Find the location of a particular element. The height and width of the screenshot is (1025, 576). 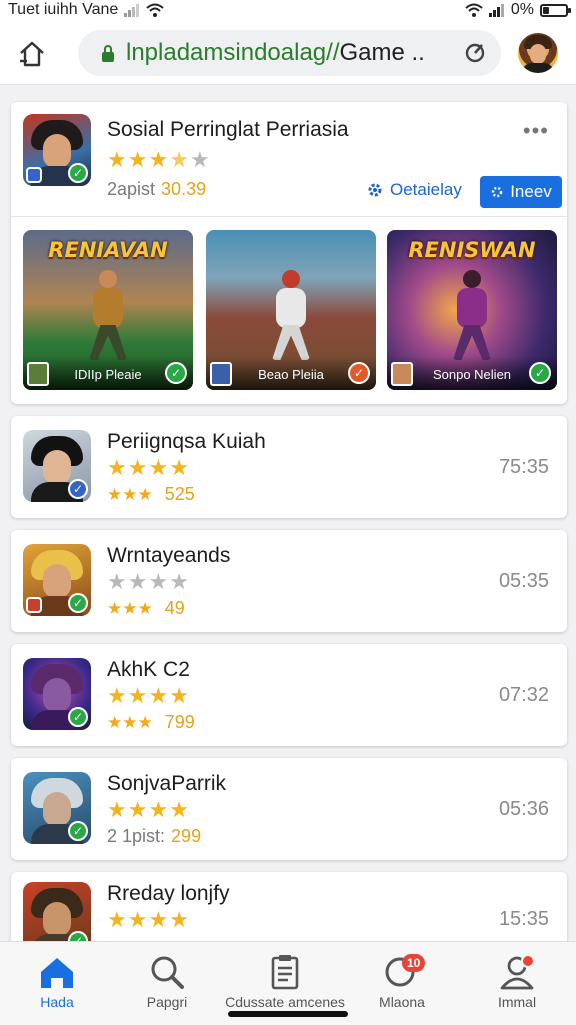

time-label: 05:36 is located at coordinates (523, 809).